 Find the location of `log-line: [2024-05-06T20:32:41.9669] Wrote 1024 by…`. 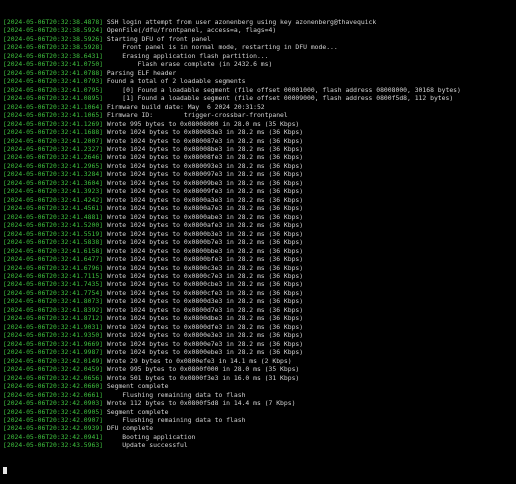

log-line: [2024-05-06T20:32:41.9669] Wrote 1024 by… is located at coordinates (259, 344).